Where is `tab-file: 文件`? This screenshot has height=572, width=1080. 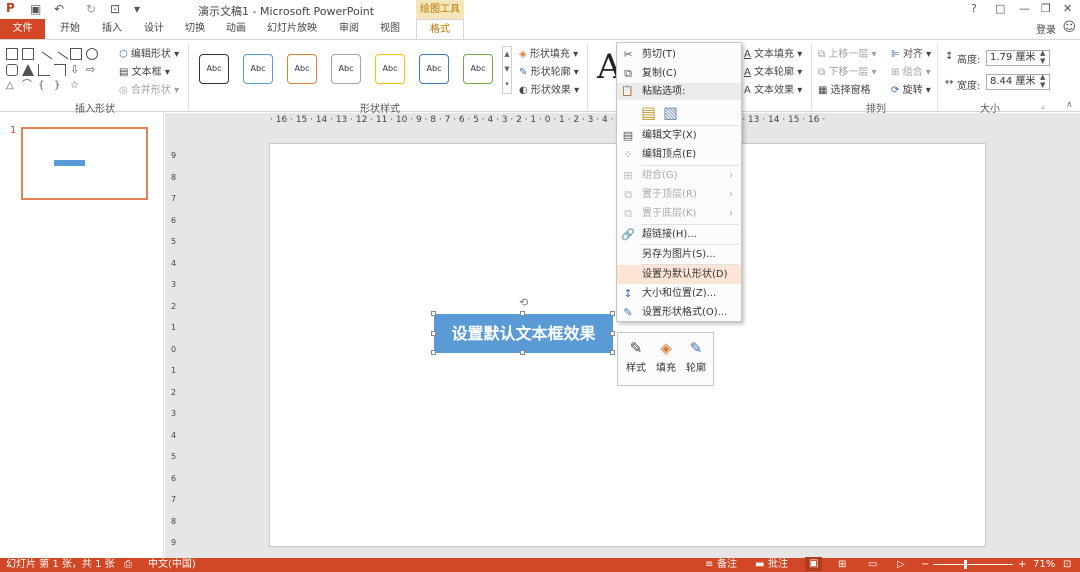 tab-file: 文件 is located at coordinates (22, 29).